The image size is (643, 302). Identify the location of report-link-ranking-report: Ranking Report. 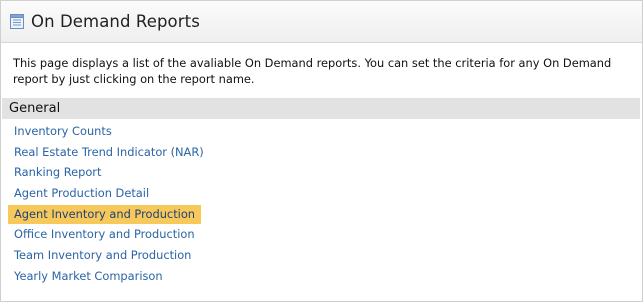
(57, 172).